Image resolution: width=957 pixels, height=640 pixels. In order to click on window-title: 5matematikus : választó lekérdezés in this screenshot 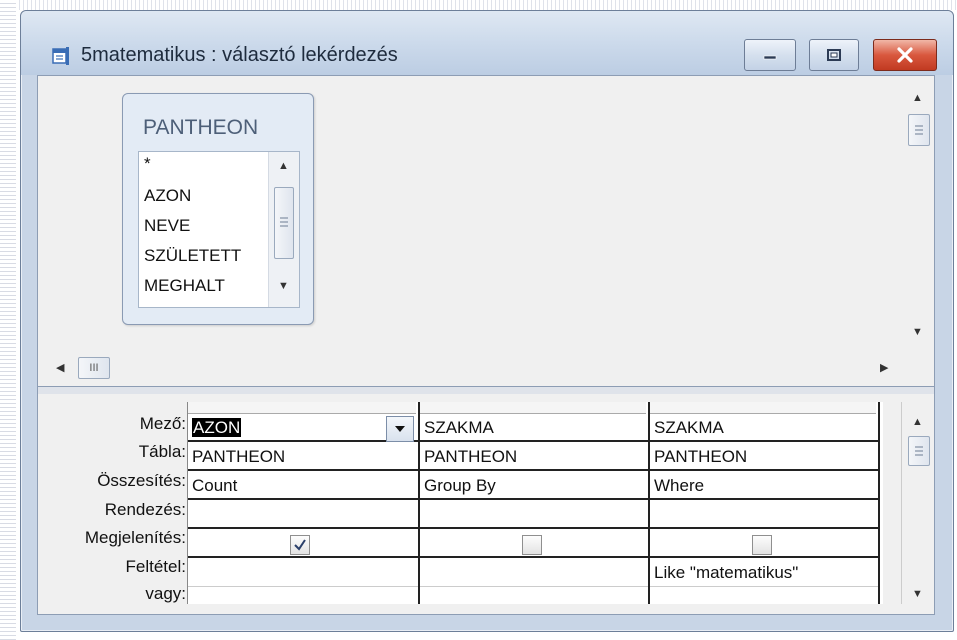, I will do `click(239, 55)`.